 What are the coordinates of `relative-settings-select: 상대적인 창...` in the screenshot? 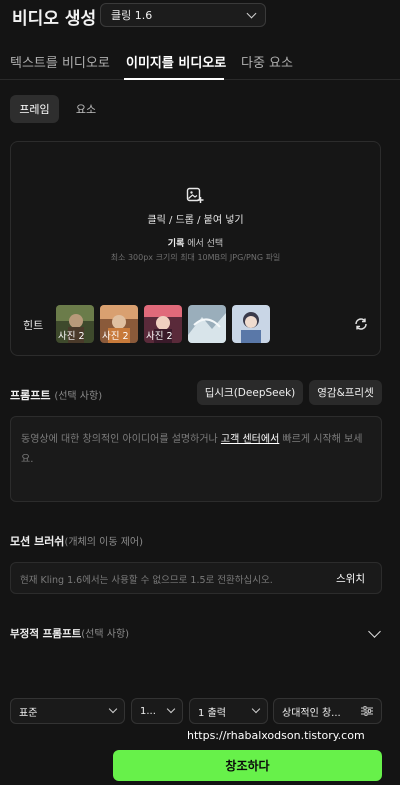 It's located at (327, 711).